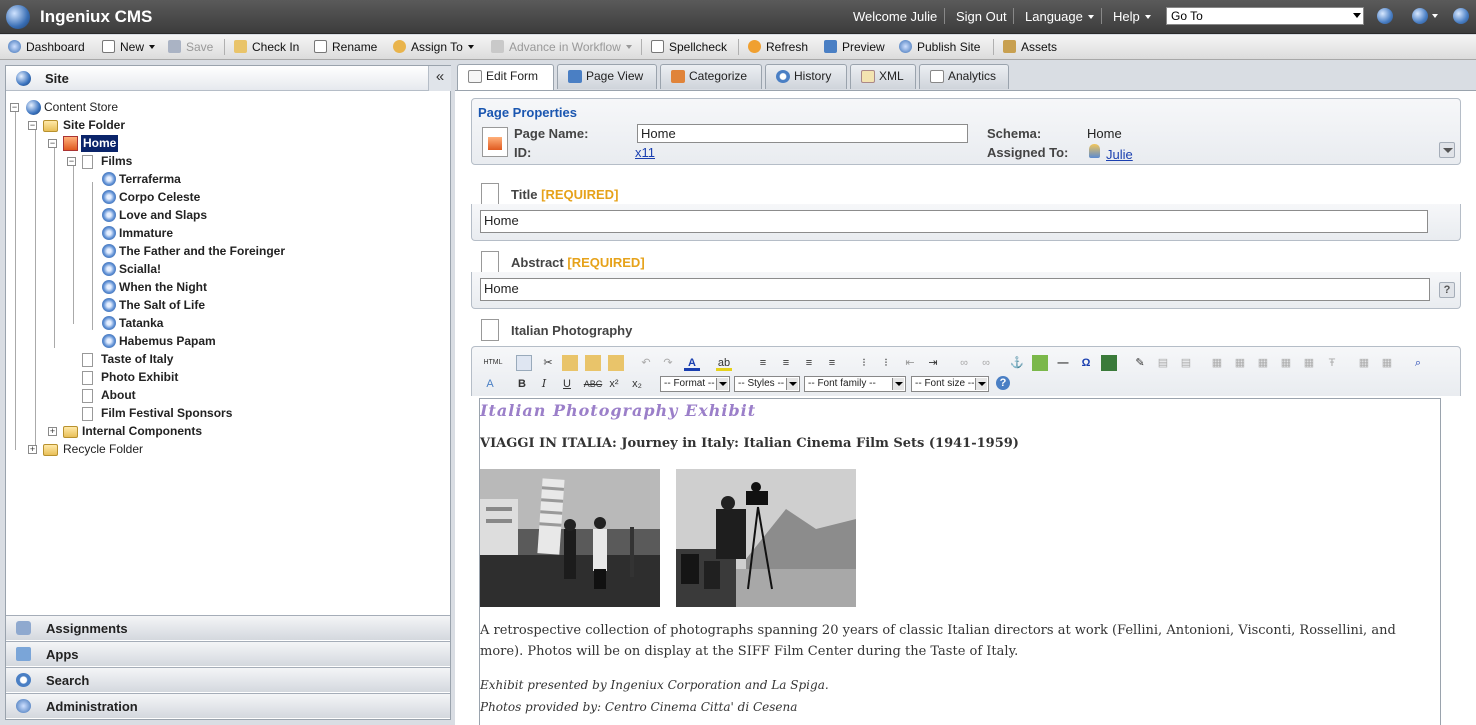  What do you see at coordinates (129, 47) in the screenshot?
I see `new-button: New` at bounding box center [129, 47].